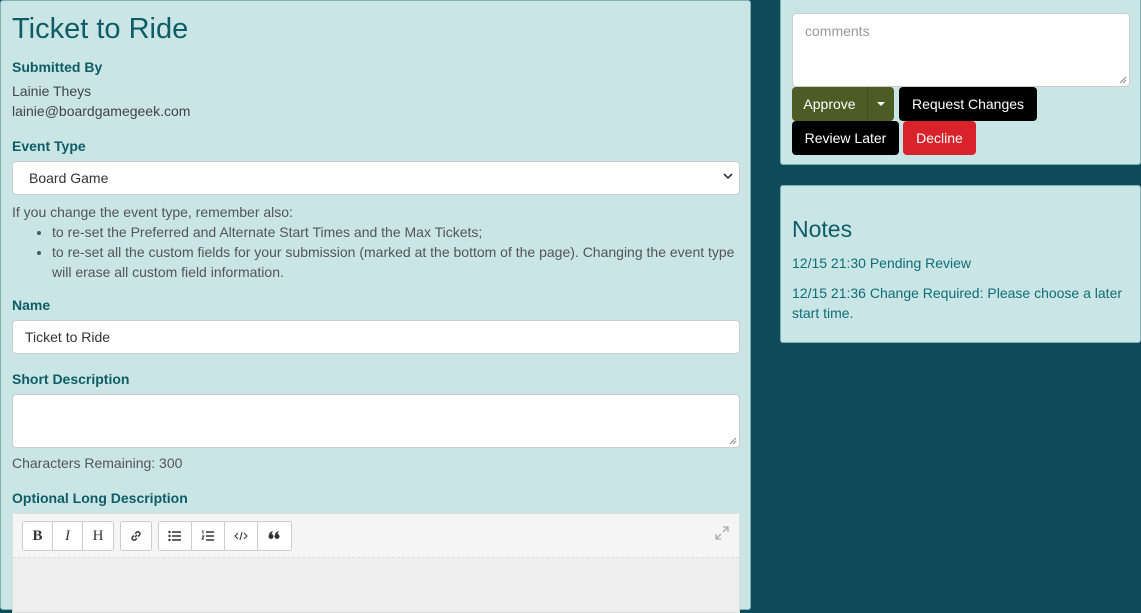 Image resolution: width=1141 pixels, height=613 pixels. I want to click on comments-textarea: comments, so click(961, 50).